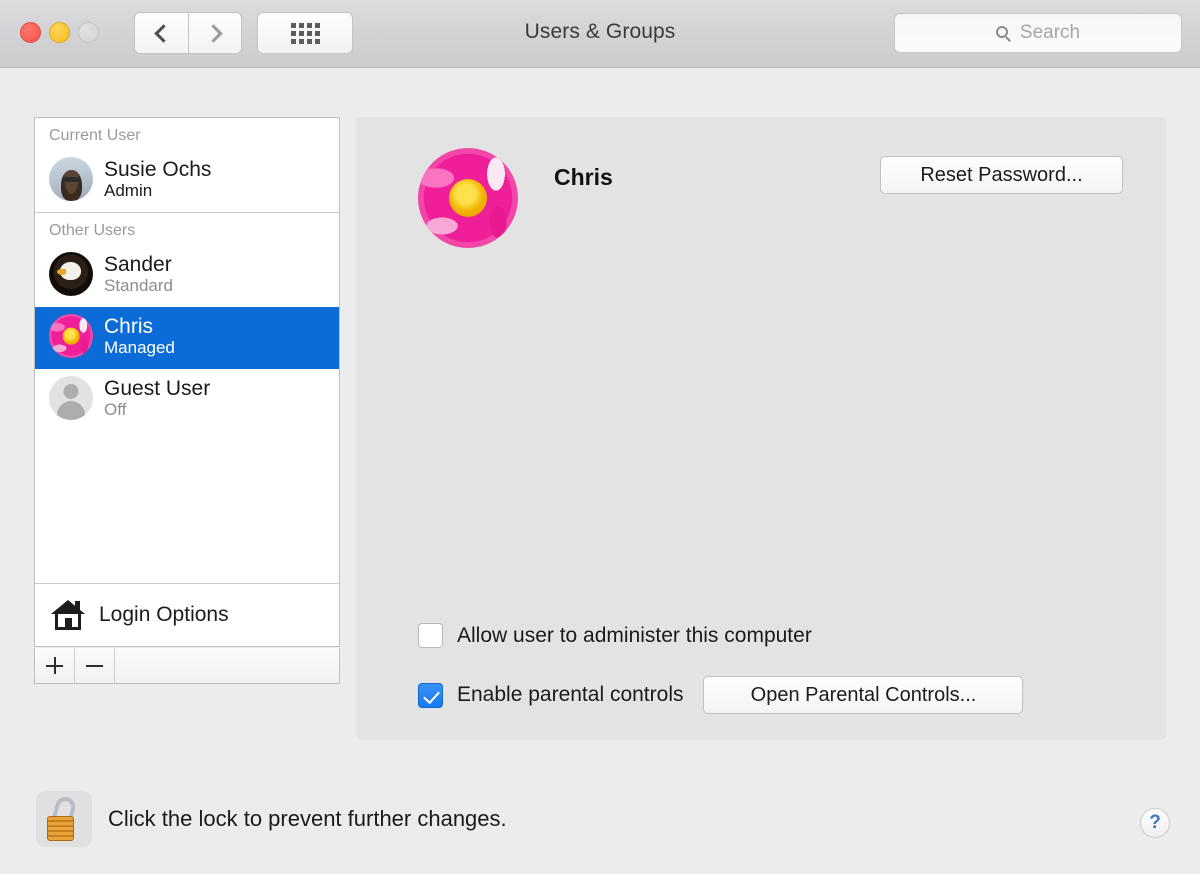 This screenshot has height=874, width=1200. Describe the element at coordinates (1155, 823) in the screenshot. I see `help-button: ?` at that location.